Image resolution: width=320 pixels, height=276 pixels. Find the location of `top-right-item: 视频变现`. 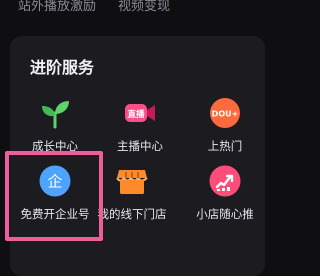

top-right-item: 视频变现 is located at coordinates (144, 7).